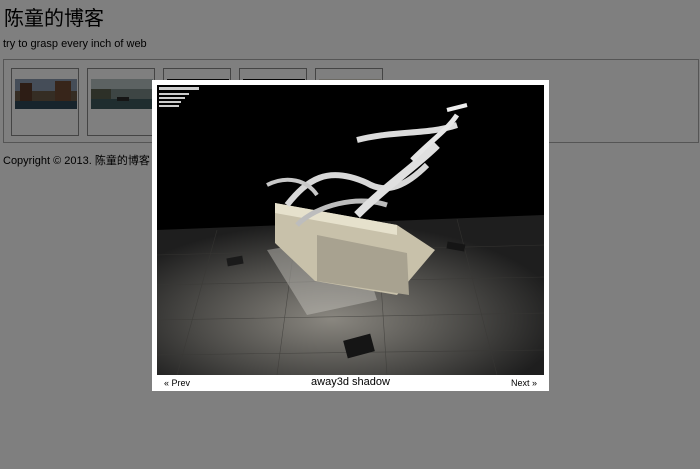 This screenshot has height=469, width=700. Describe the element at coordinates (524, 383) in the screenshot. I see `next-link: Next »` at that location.